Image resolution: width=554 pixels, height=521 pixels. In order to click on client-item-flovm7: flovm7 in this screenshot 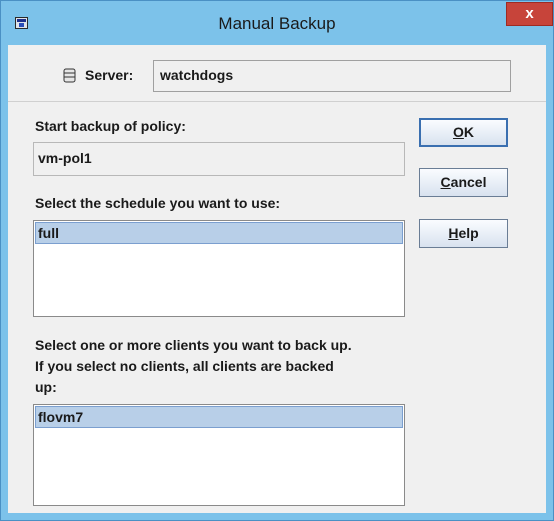, I will do `click(219, 417)`.